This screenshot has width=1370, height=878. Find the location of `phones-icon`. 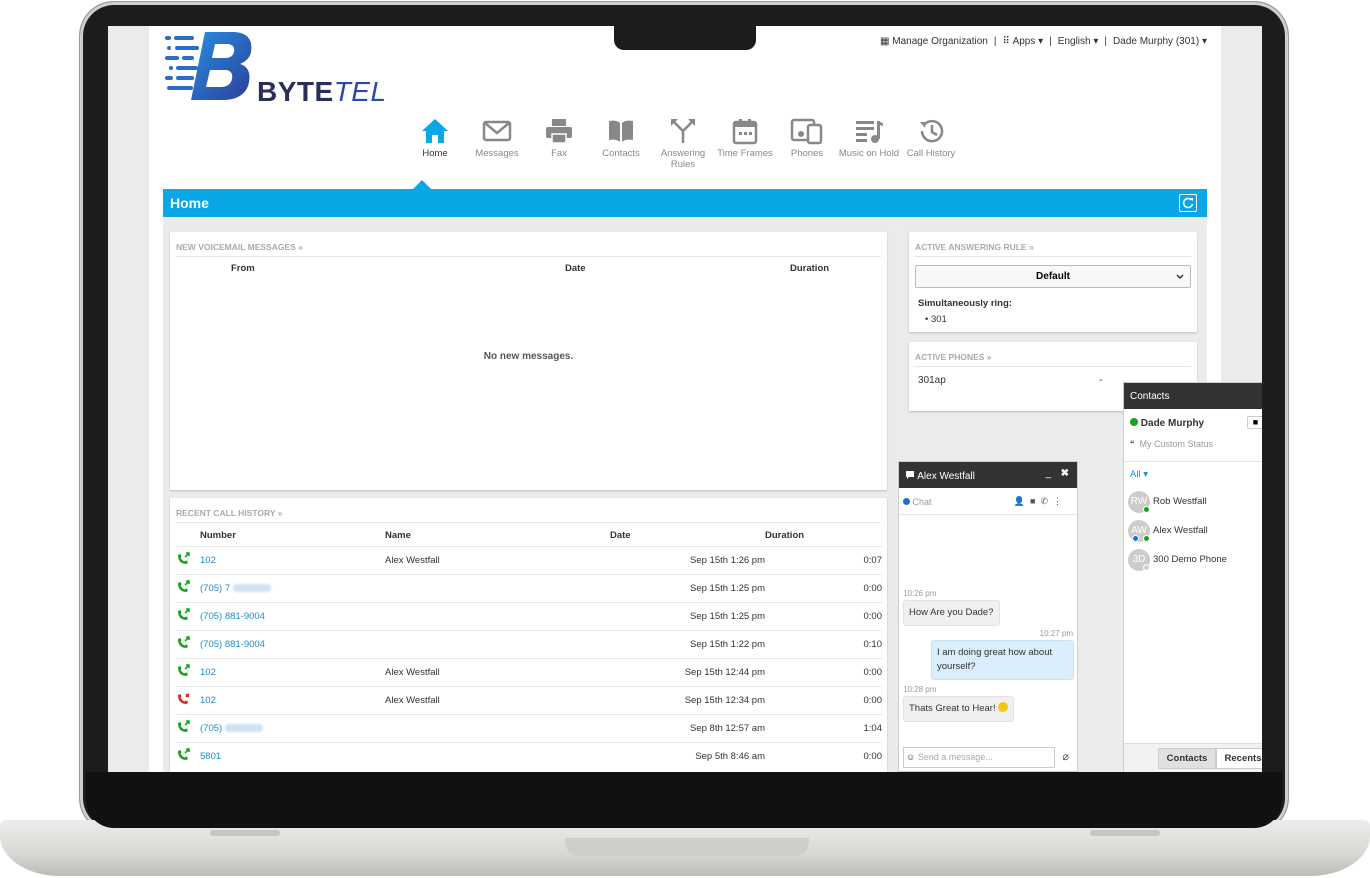

phones-icon is located at coordinates (806, 131).